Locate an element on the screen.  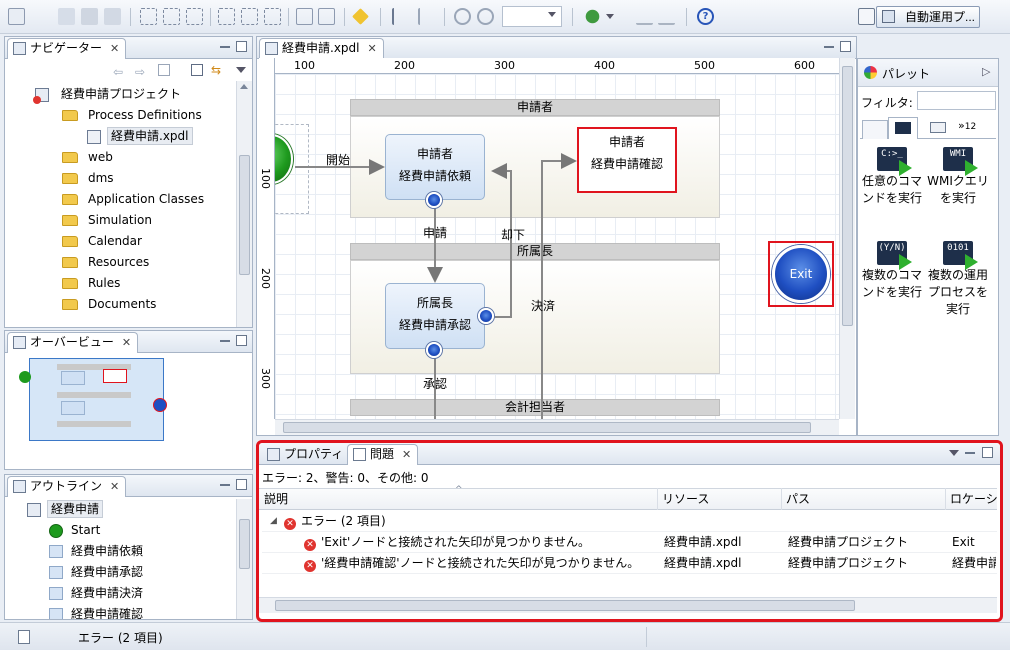
scroll-up-icon is located at coordinates (244, 86).